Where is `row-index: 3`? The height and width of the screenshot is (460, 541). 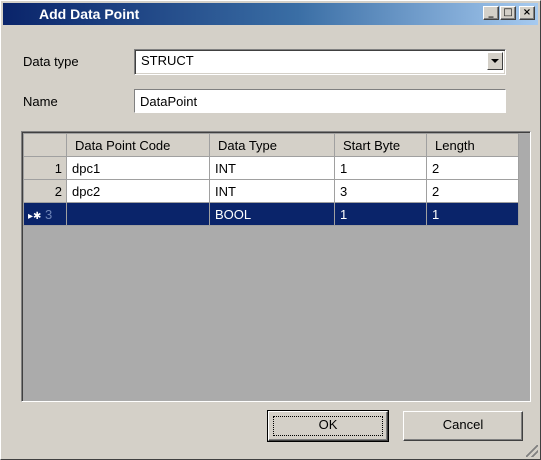
row-index: 3 is located at coordinates (49, 214).